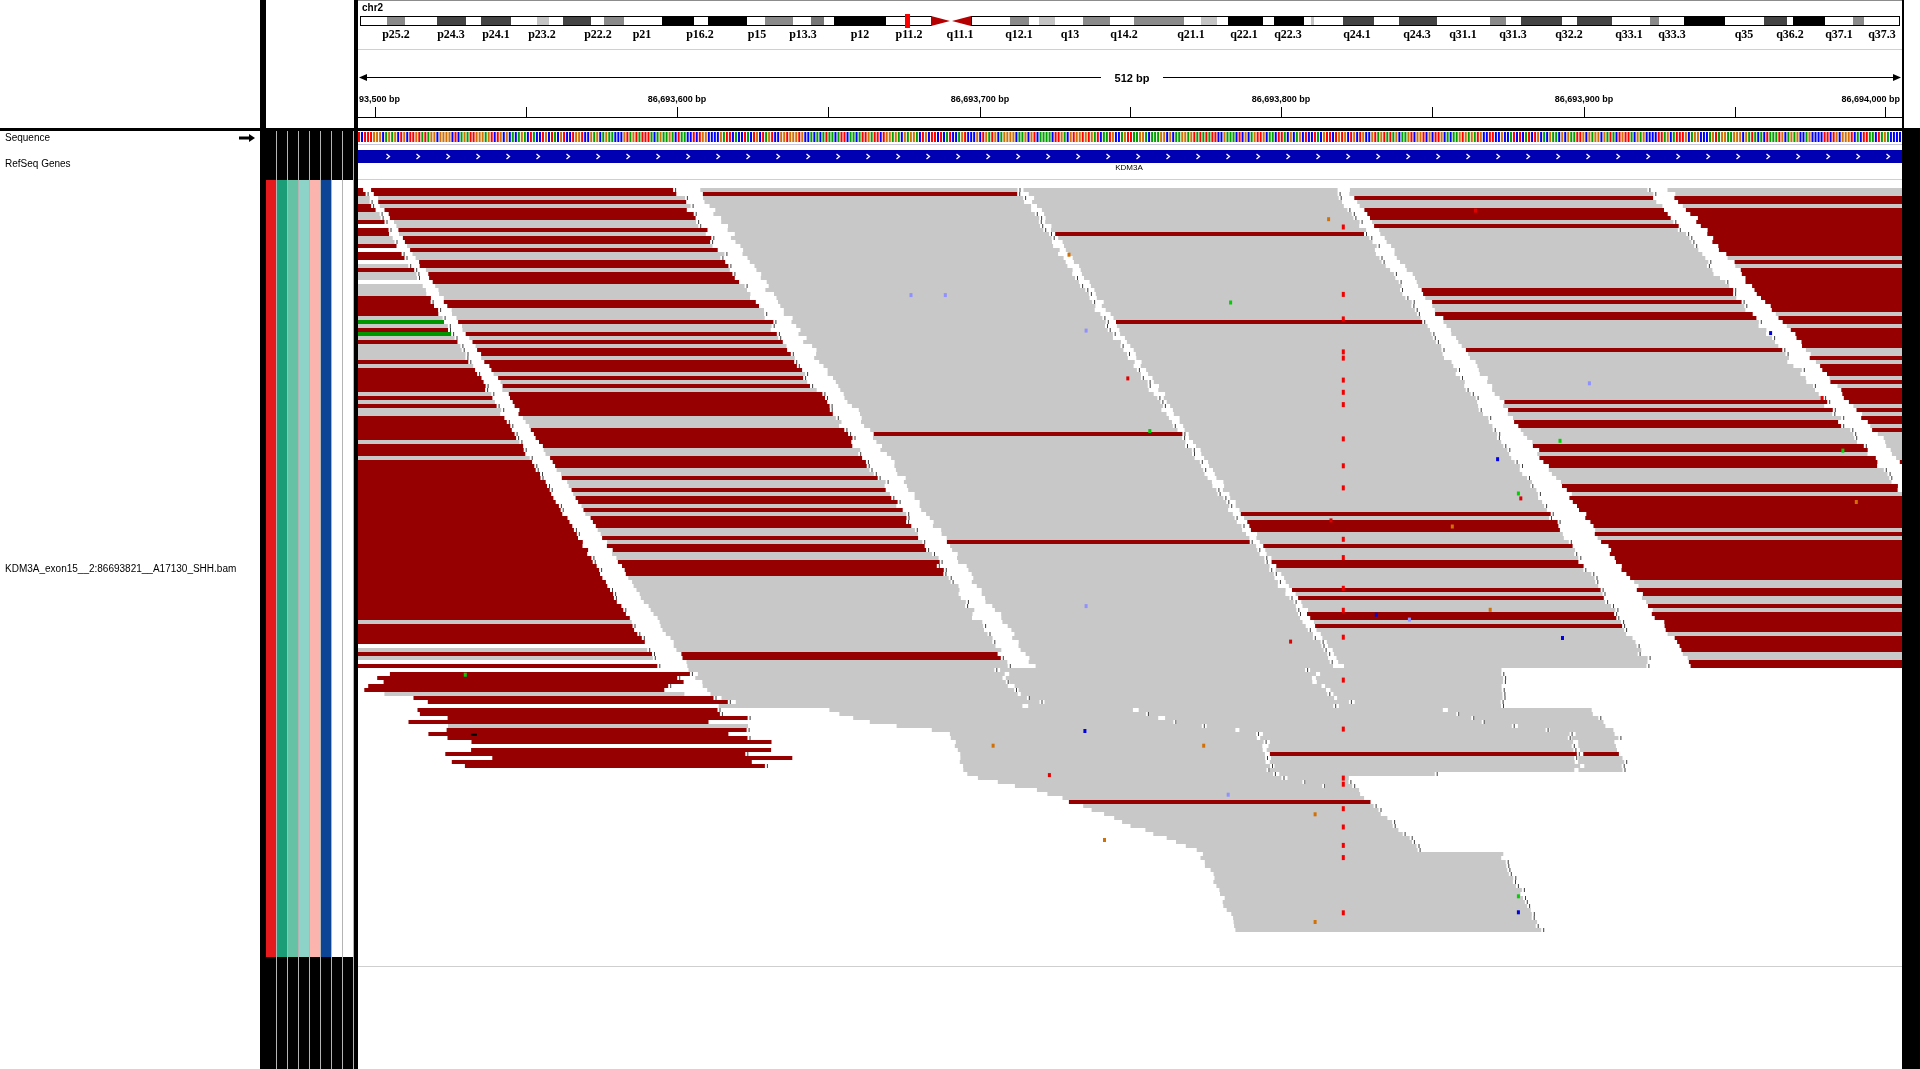  What do you see at coordinates (1132, 77) in the screenshot?
I see `span-length-label: 512 bp` at bounding box center [1132, 77].